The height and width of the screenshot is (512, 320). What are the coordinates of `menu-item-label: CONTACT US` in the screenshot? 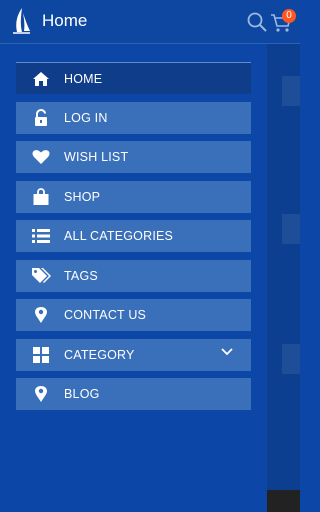 It's located at (105, 315).